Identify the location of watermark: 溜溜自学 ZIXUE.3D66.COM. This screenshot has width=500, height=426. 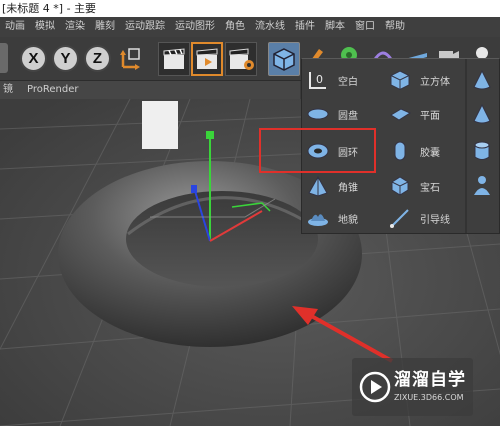
(412, 387).